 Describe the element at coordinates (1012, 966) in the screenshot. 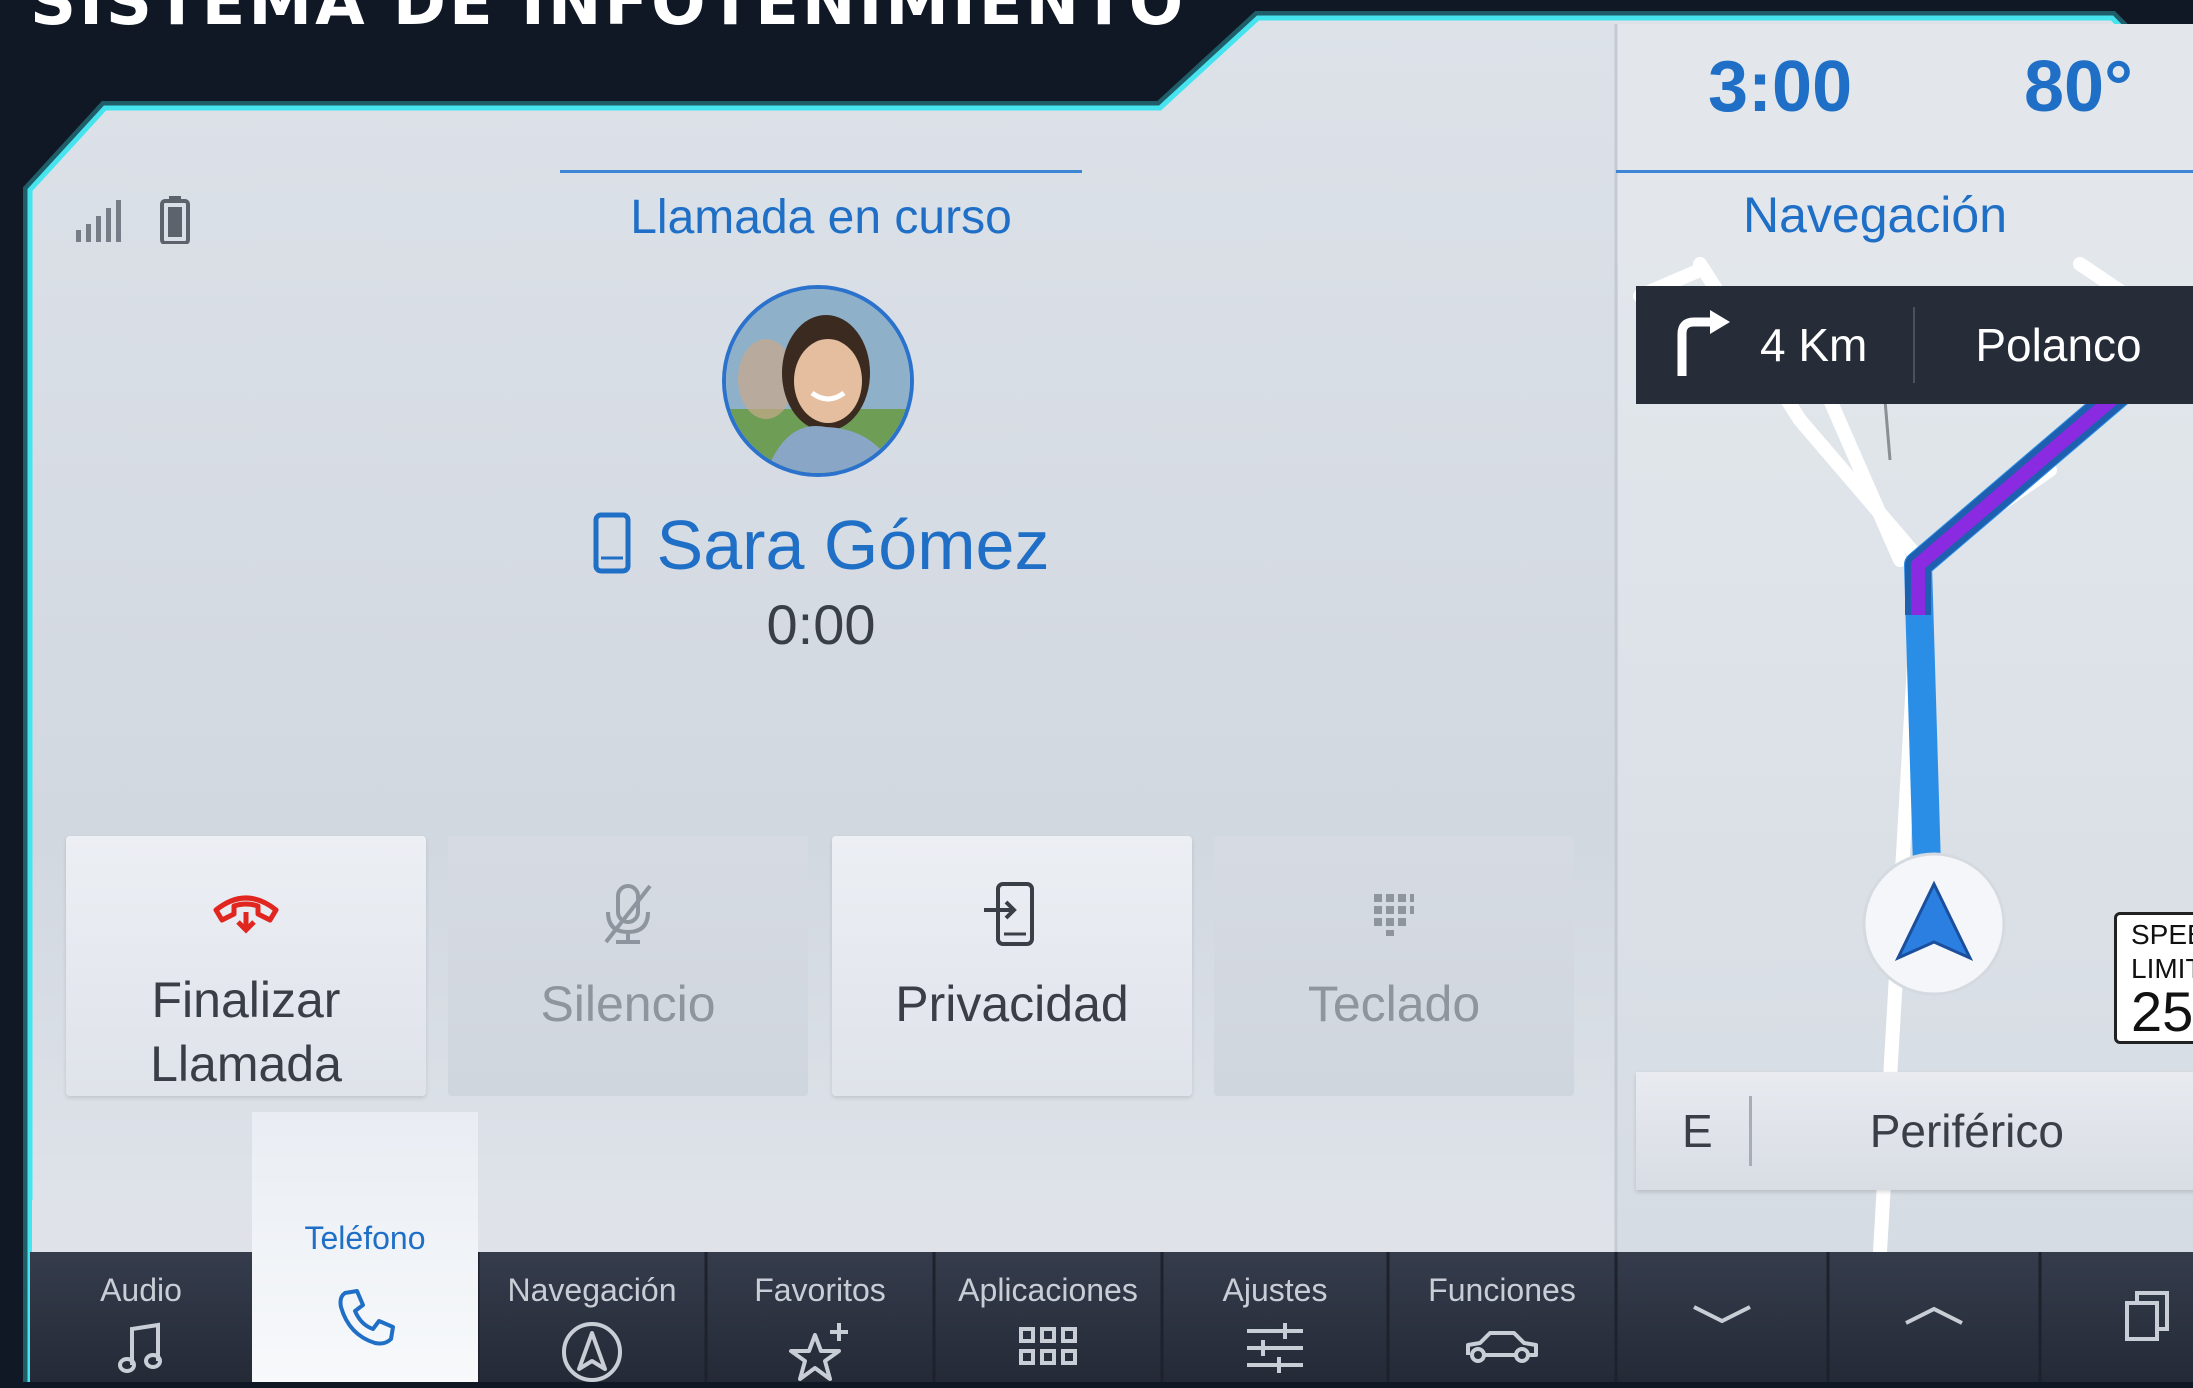

I see `privacy-button: Privacidad` at that location.